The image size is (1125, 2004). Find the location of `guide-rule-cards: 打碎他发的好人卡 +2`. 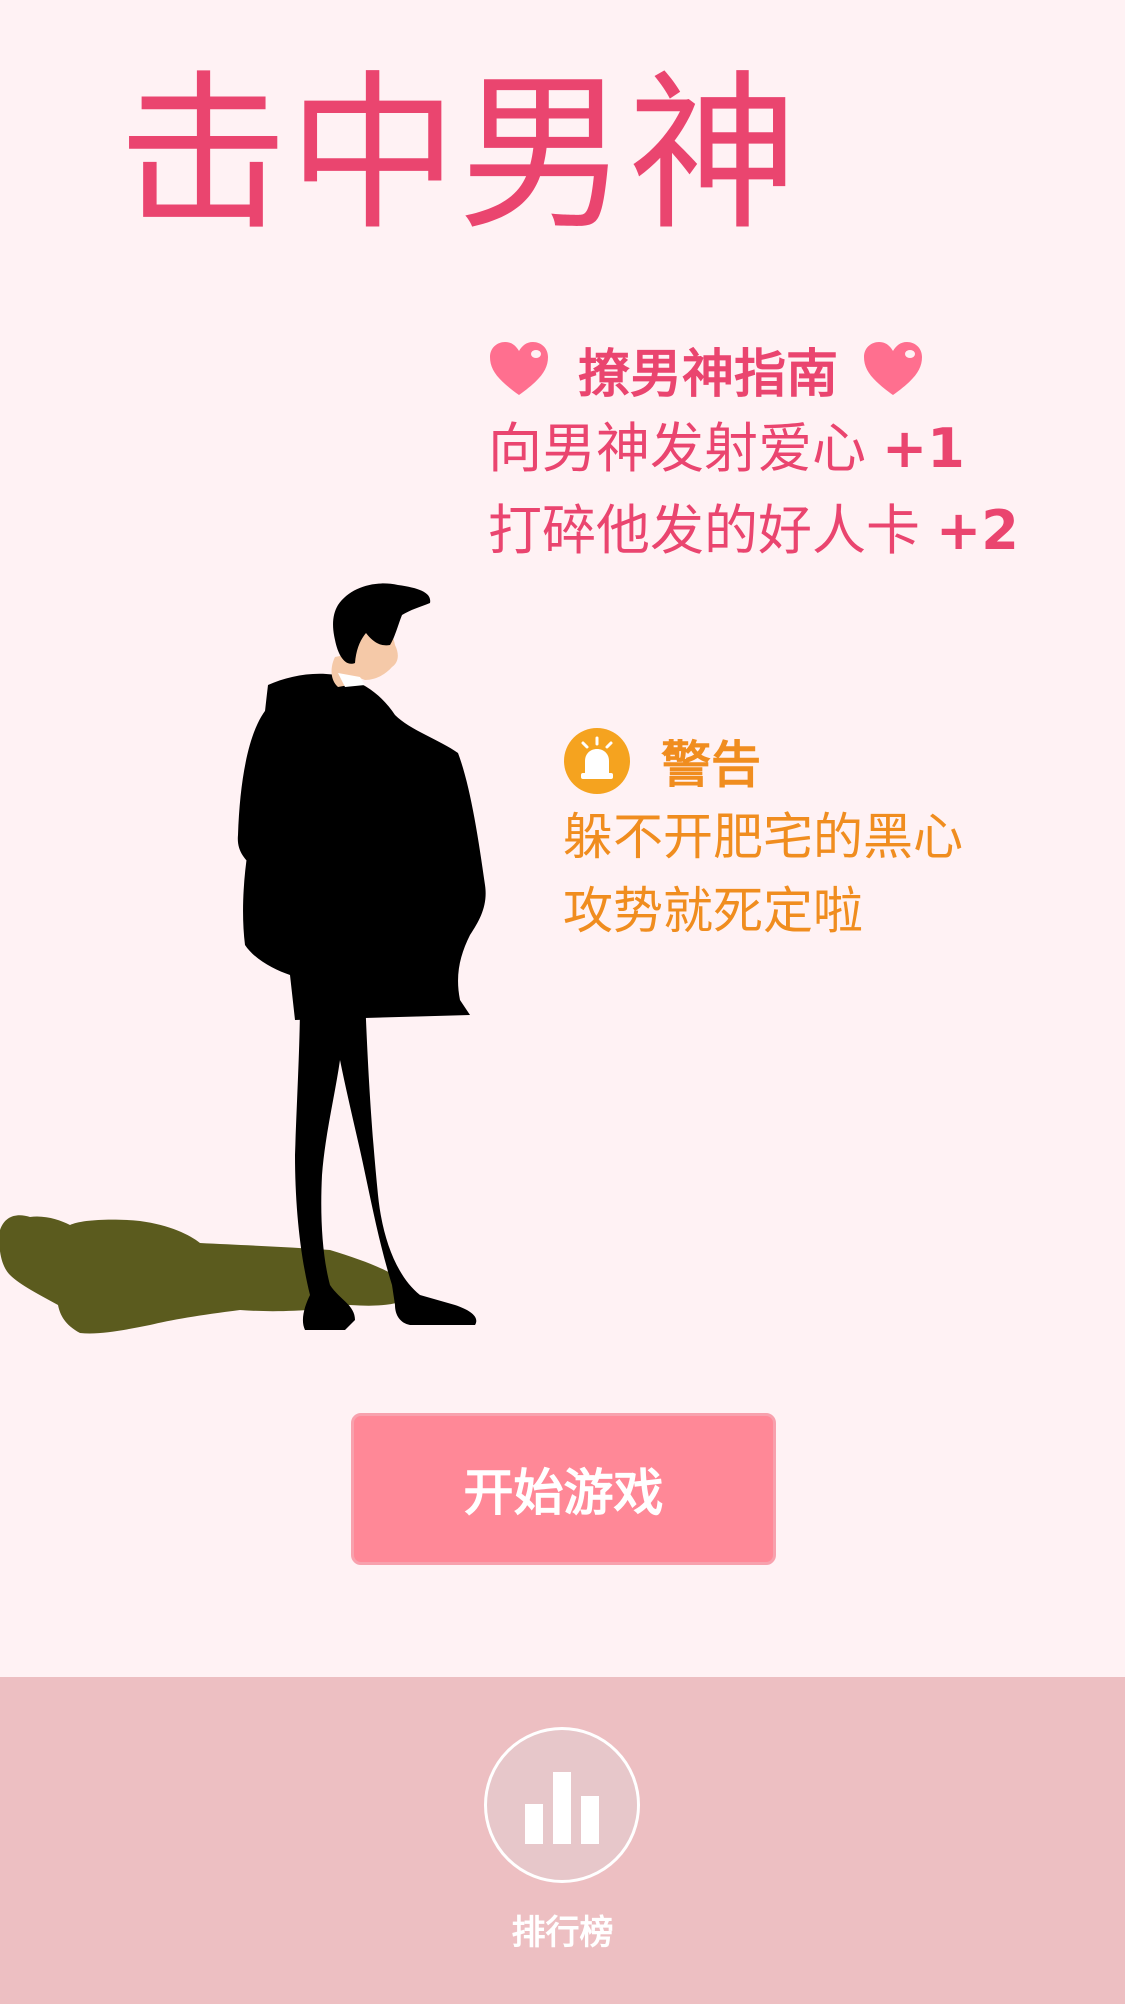

guide-rule-cards: 打碎他发的好人卡 +2 is located at coordinates (788, 531).